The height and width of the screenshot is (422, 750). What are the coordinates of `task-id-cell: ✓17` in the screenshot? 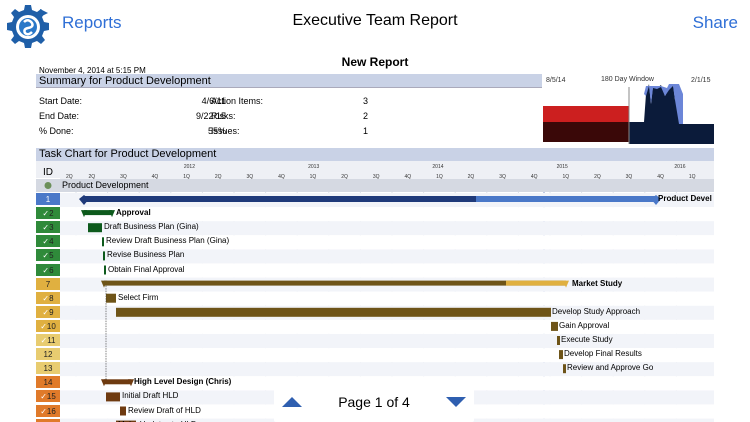 It's located at (48, 420).